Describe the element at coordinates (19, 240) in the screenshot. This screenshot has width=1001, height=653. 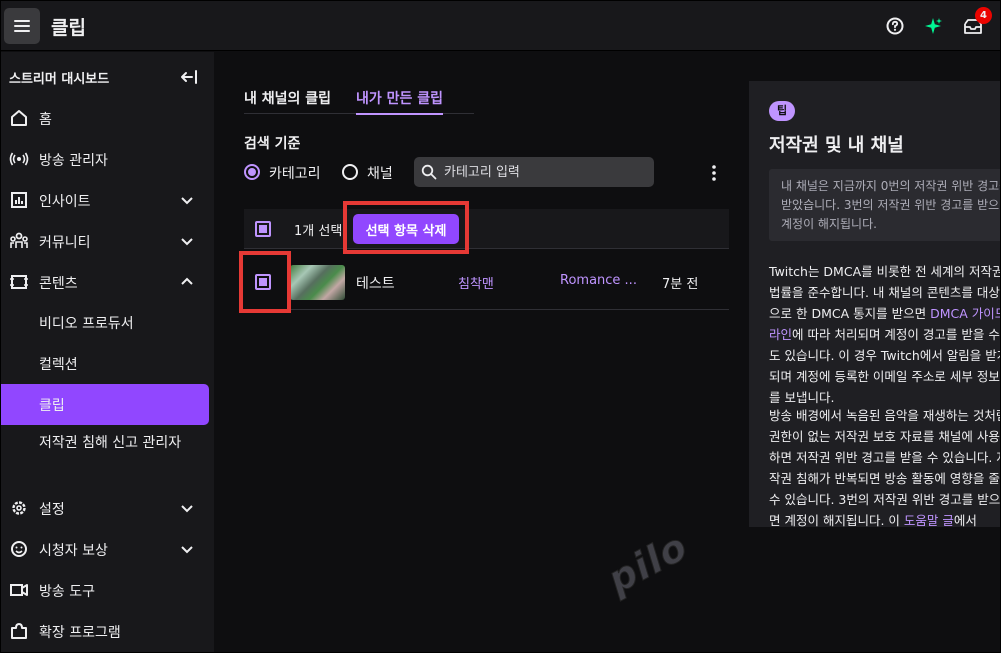
I see `community-icon` at that location.